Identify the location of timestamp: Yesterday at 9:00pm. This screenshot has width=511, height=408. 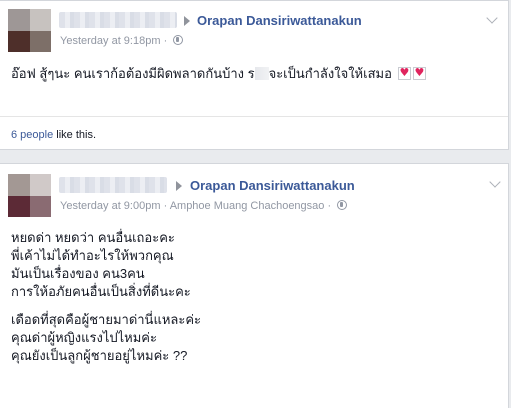
(110, 206).